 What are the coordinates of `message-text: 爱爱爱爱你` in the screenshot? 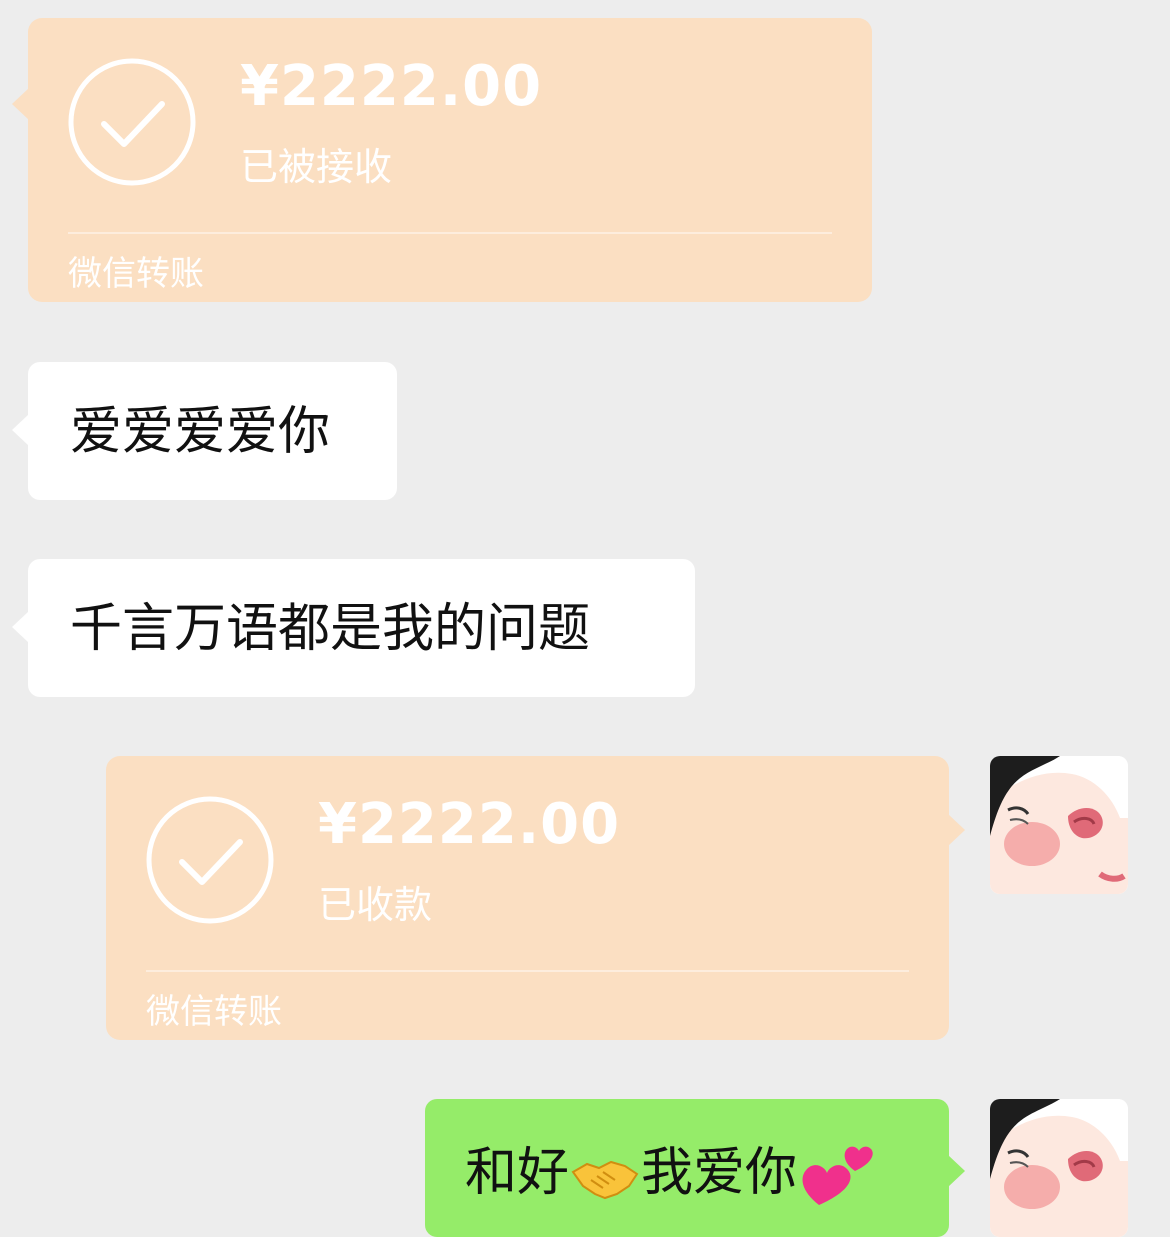 It's located at (200, 432).